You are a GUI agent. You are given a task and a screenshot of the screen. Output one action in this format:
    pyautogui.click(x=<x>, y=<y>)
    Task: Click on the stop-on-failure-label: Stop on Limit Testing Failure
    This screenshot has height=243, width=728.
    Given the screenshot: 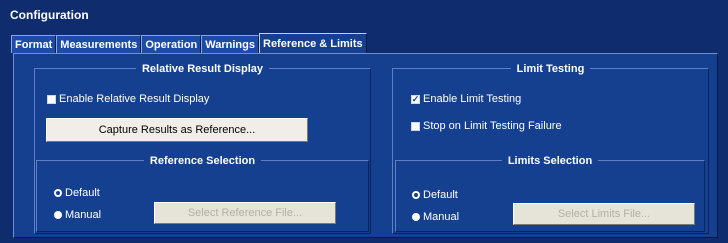 What is the action you would take?
    pyautogui.click(x=492, y=126)
    